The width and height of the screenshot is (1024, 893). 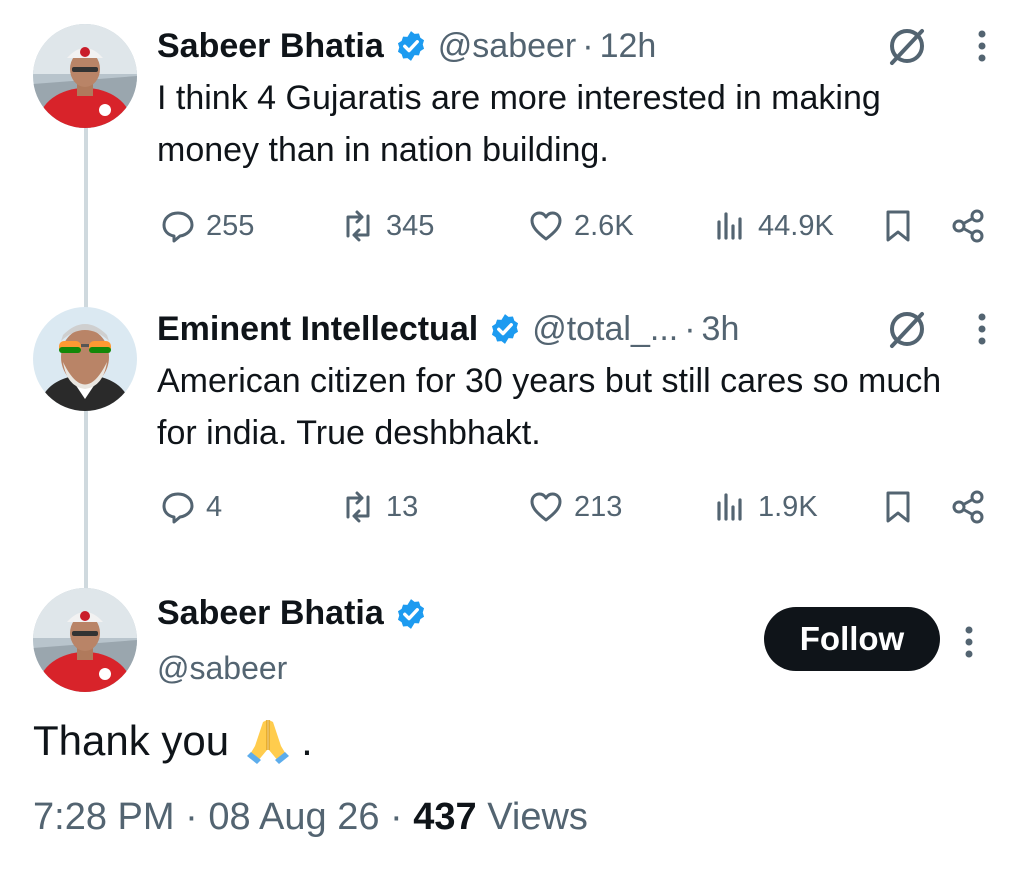 I want to click on reply-button: 255, so click(x=207, y=226).